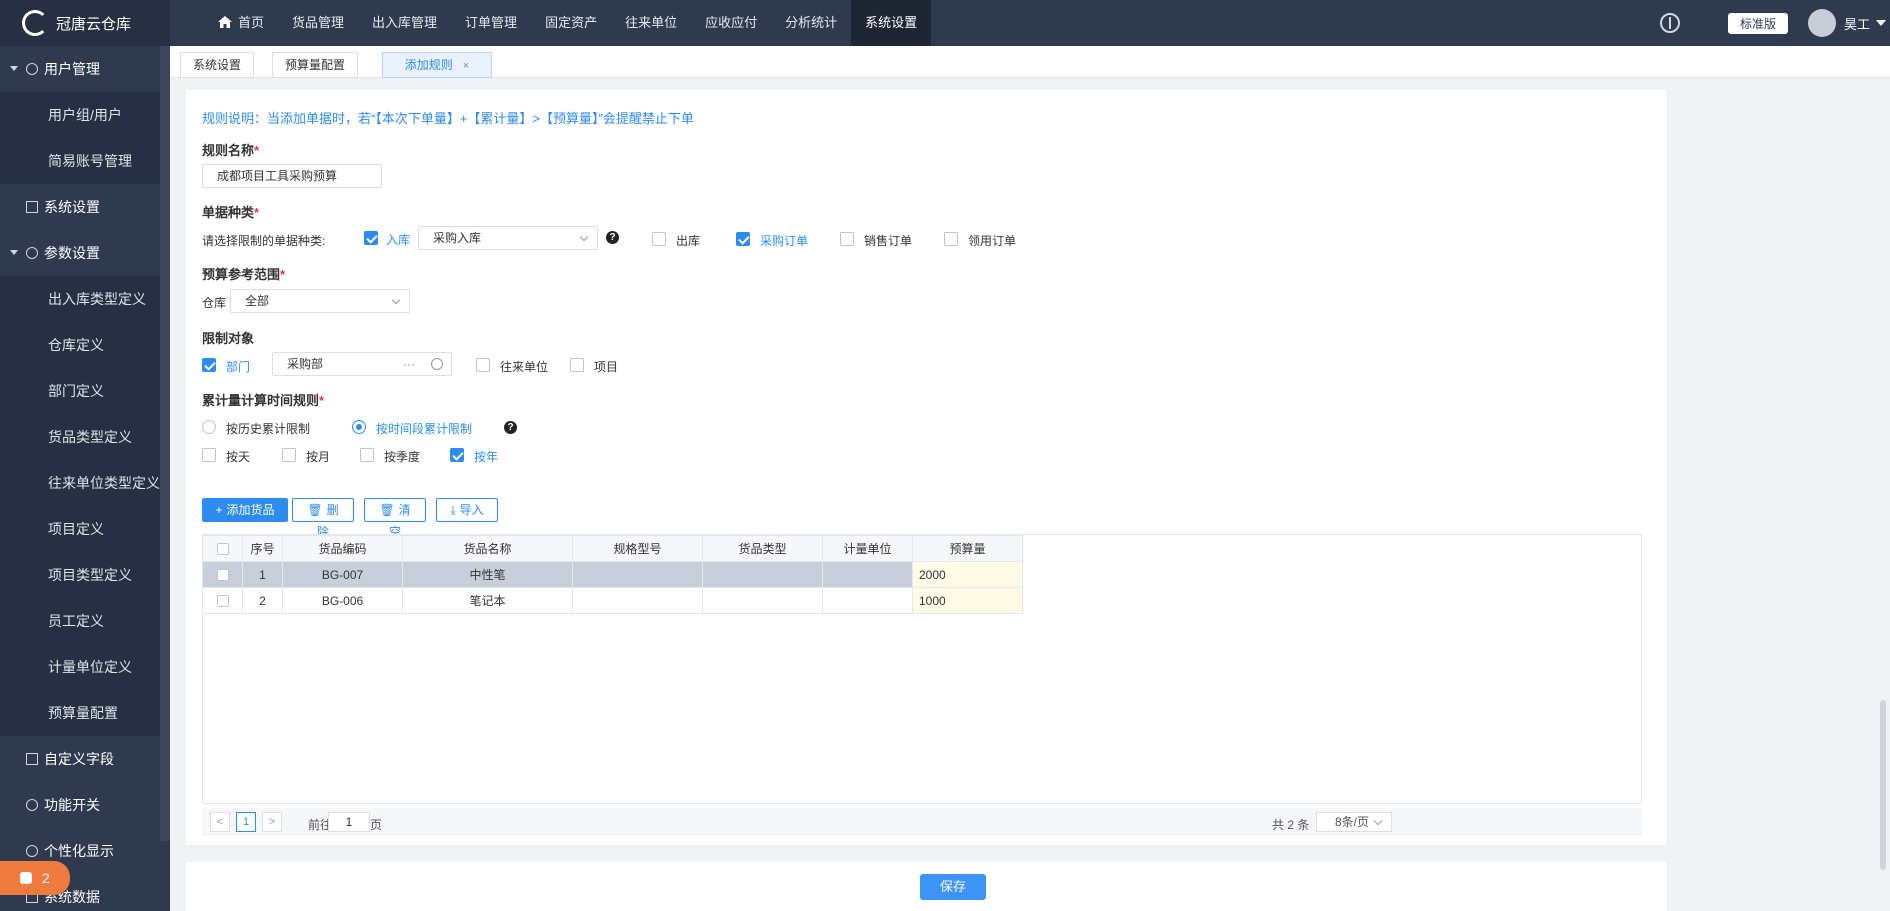 The width and height of the screenshot is (1890, 911). What do you see at coordinates (35, 878) in the screenshot?
I see `notification-badge: 2` at bounding box center [35, 878].